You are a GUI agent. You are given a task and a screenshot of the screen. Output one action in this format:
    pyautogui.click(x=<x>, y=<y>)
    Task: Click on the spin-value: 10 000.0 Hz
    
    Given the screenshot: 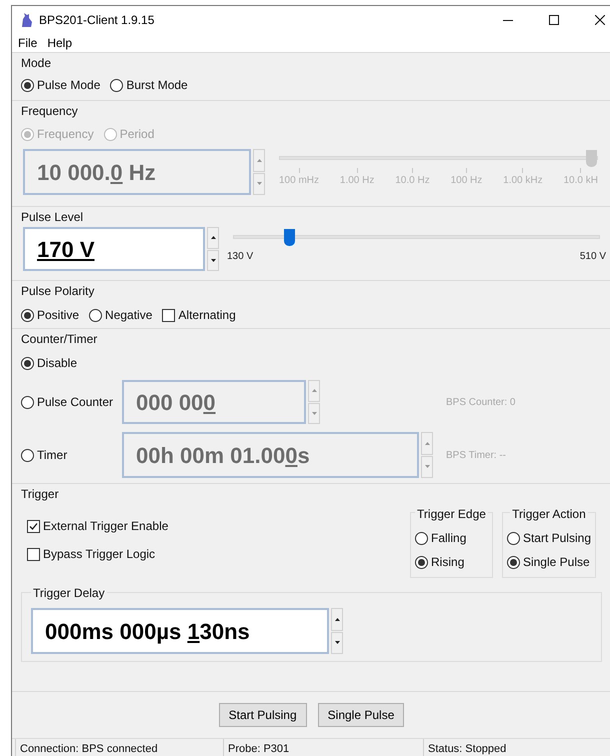 What is the action you would take?
    pyautogui.click(x=96, y=172)
    